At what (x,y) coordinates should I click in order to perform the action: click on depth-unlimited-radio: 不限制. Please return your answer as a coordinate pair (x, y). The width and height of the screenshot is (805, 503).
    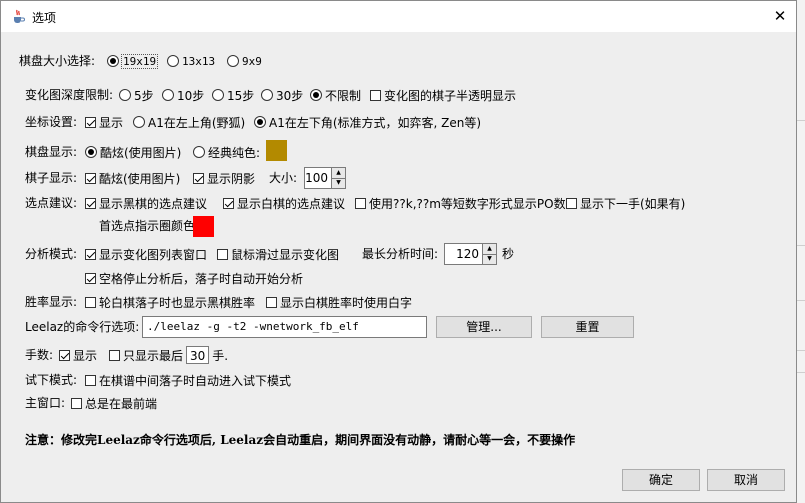
    Looking at the image, I should click on (335, 95).